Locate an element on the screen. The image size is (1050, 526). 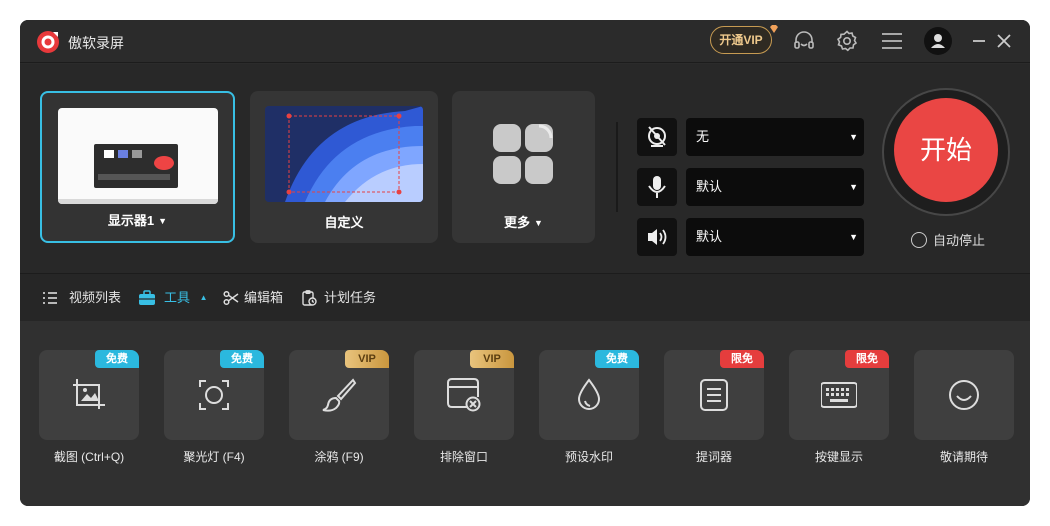
tool-watermark-button: 免费 is located at coordinates (589, 395).